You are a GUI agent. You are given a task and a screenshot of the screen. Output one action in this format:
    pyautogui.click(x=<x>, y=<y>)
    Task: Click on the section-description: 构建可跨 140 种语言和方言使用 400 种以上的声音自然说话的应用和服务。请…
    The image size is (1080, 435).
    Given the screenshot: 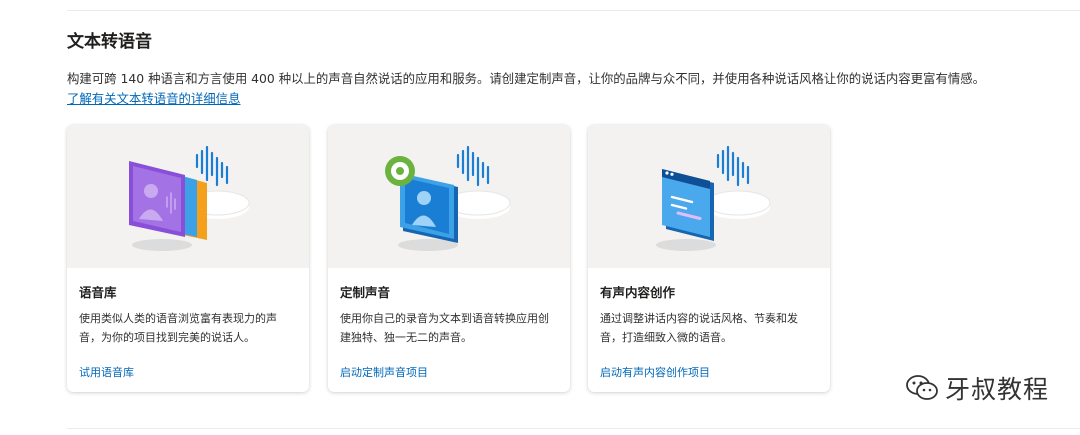 What is the action you would take?
    pyautogui.click(x=526, y=78)
    